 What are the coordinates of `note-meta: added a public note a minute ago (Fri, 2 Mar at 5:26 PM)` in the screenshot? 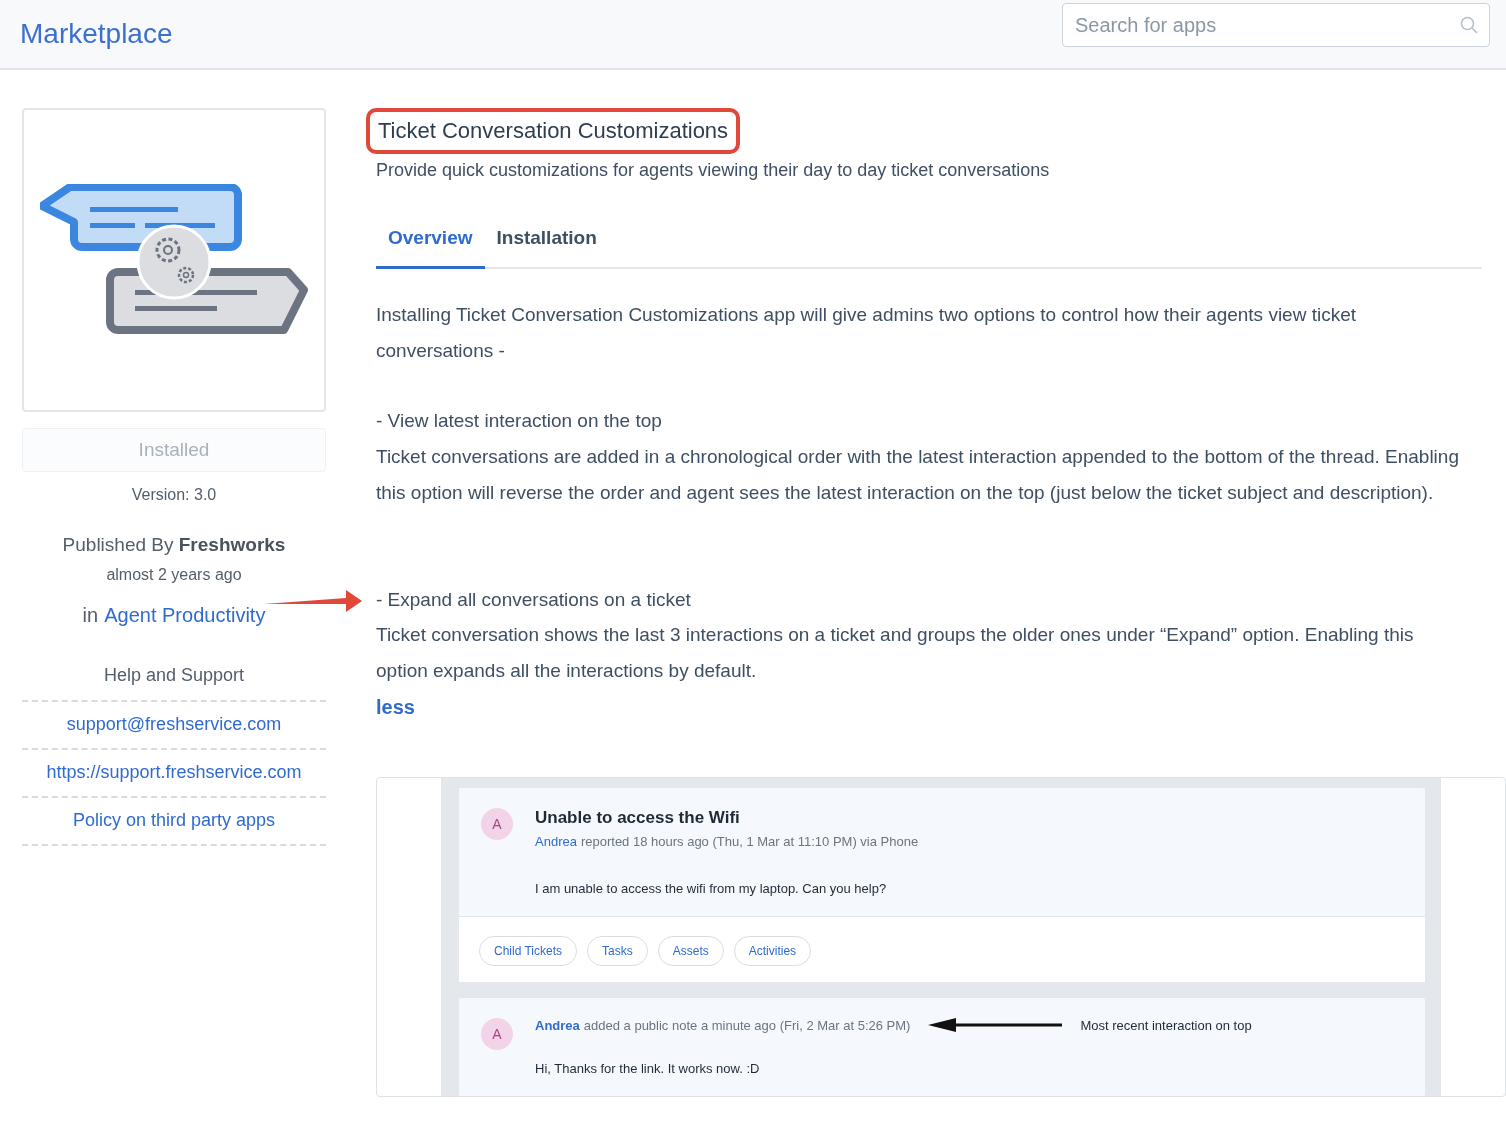 It's located at (747, 1025).